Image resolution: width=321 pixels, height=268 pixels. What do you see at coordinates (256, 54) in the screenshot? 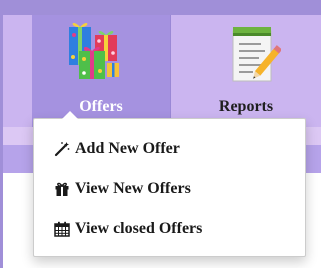
I see `report-notepad-icon` at bounding box center [256, 54].